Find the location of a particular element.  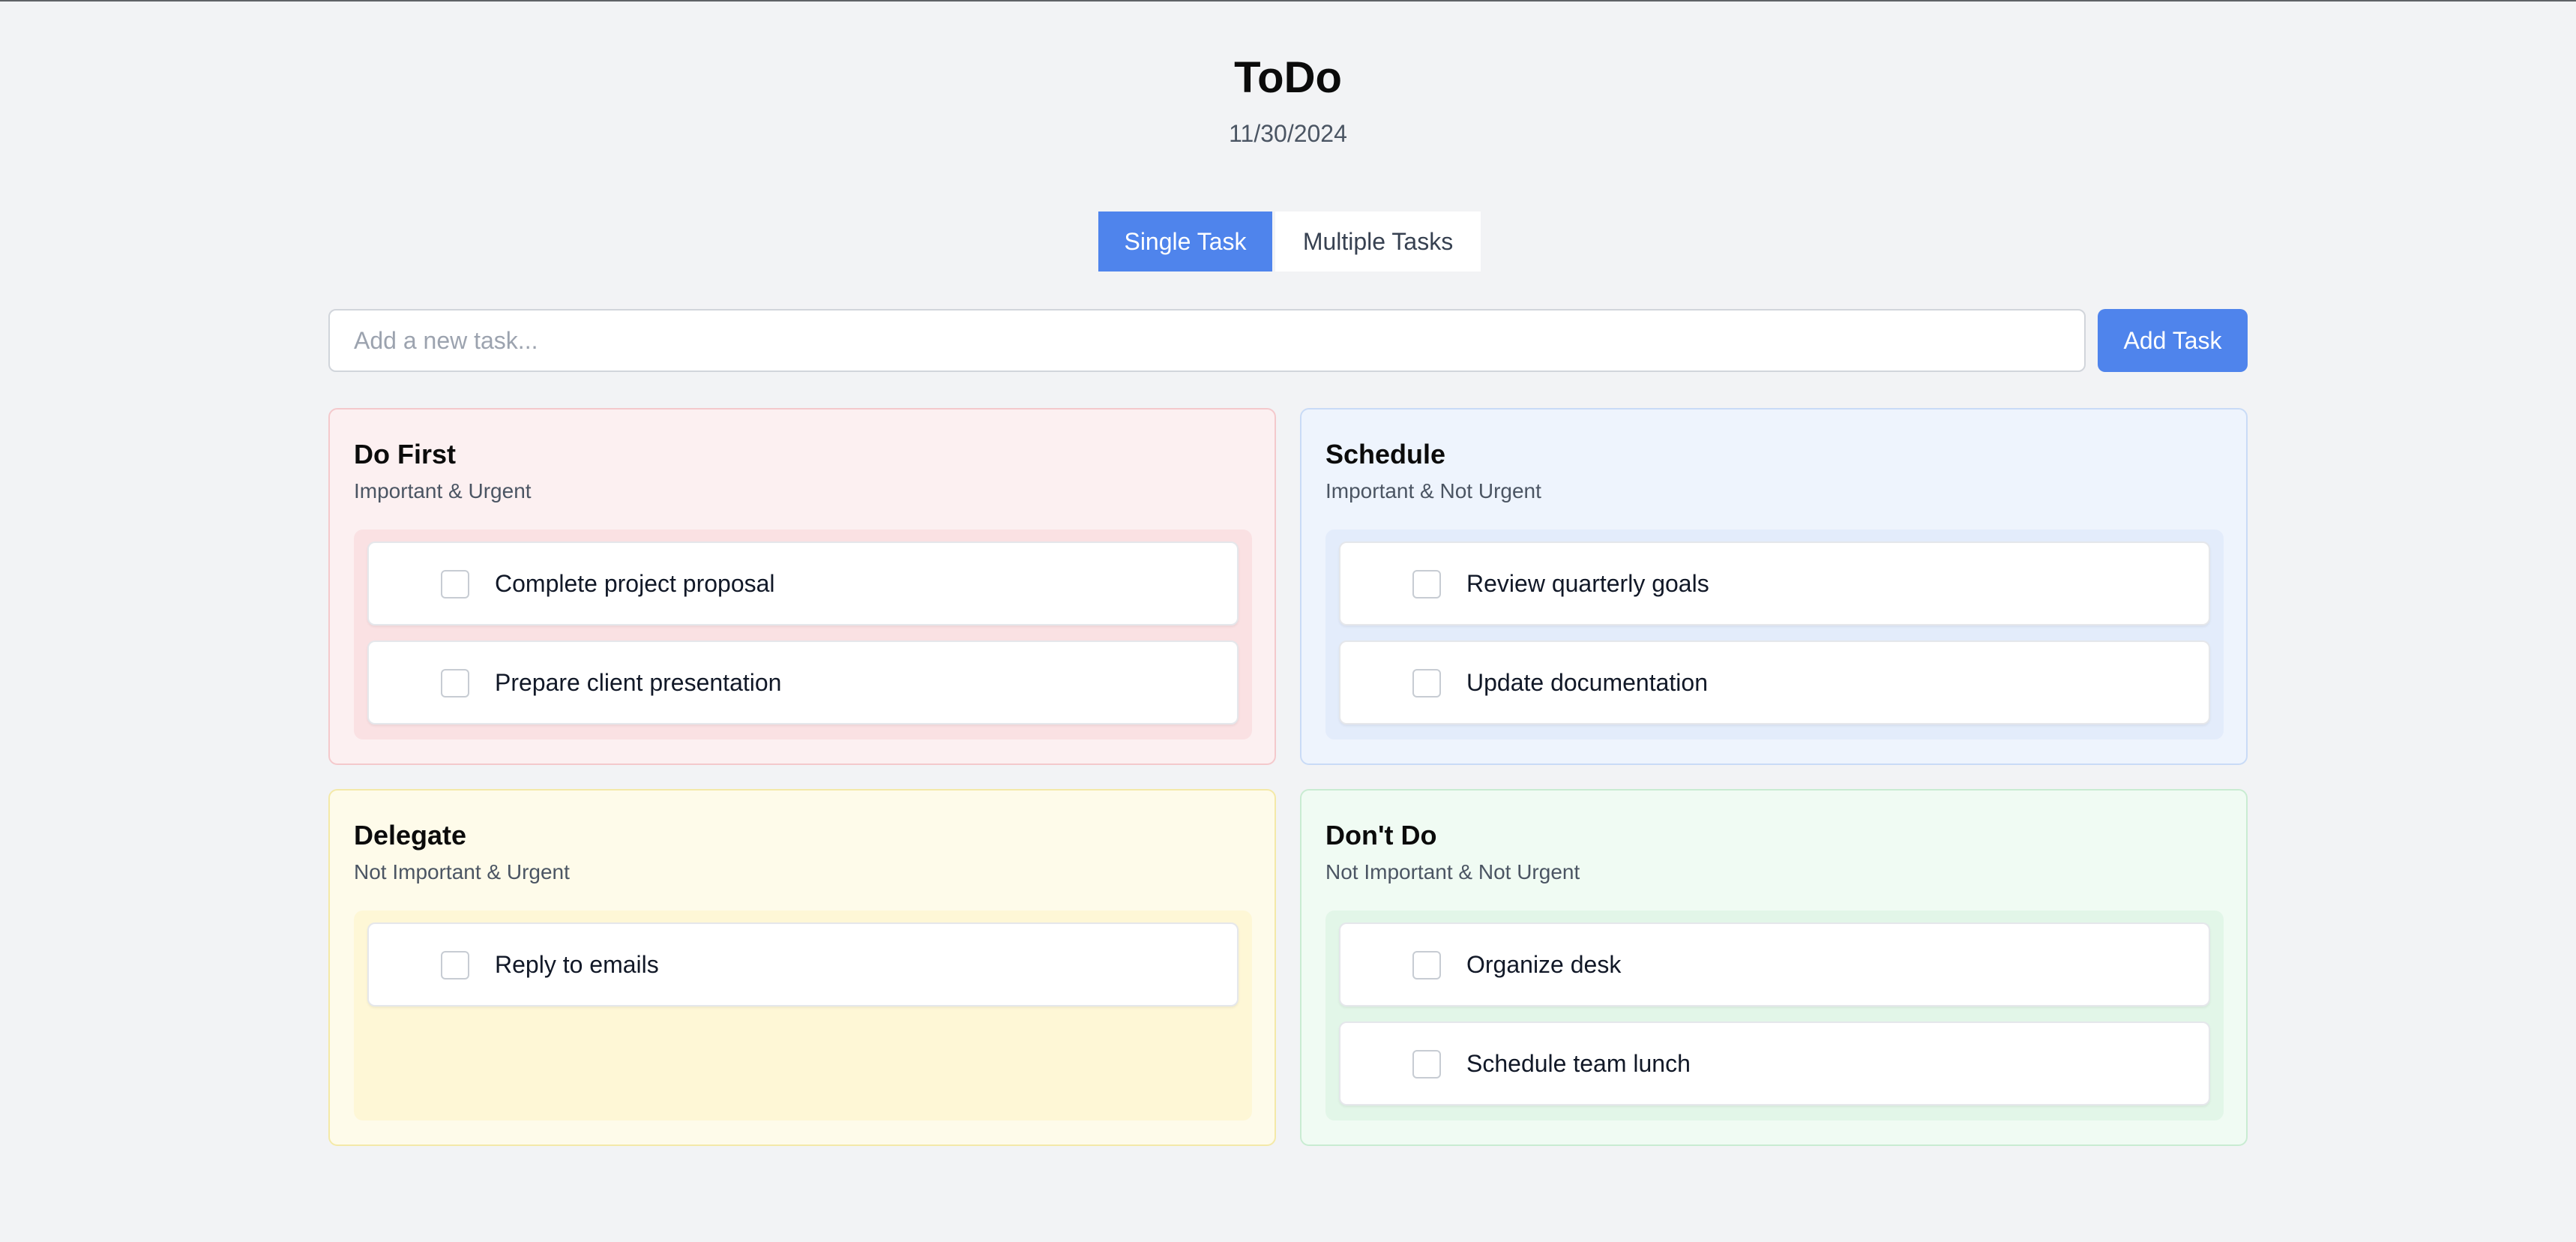

task-item: Review quarterly goals is located at coordinates (1774, 584).